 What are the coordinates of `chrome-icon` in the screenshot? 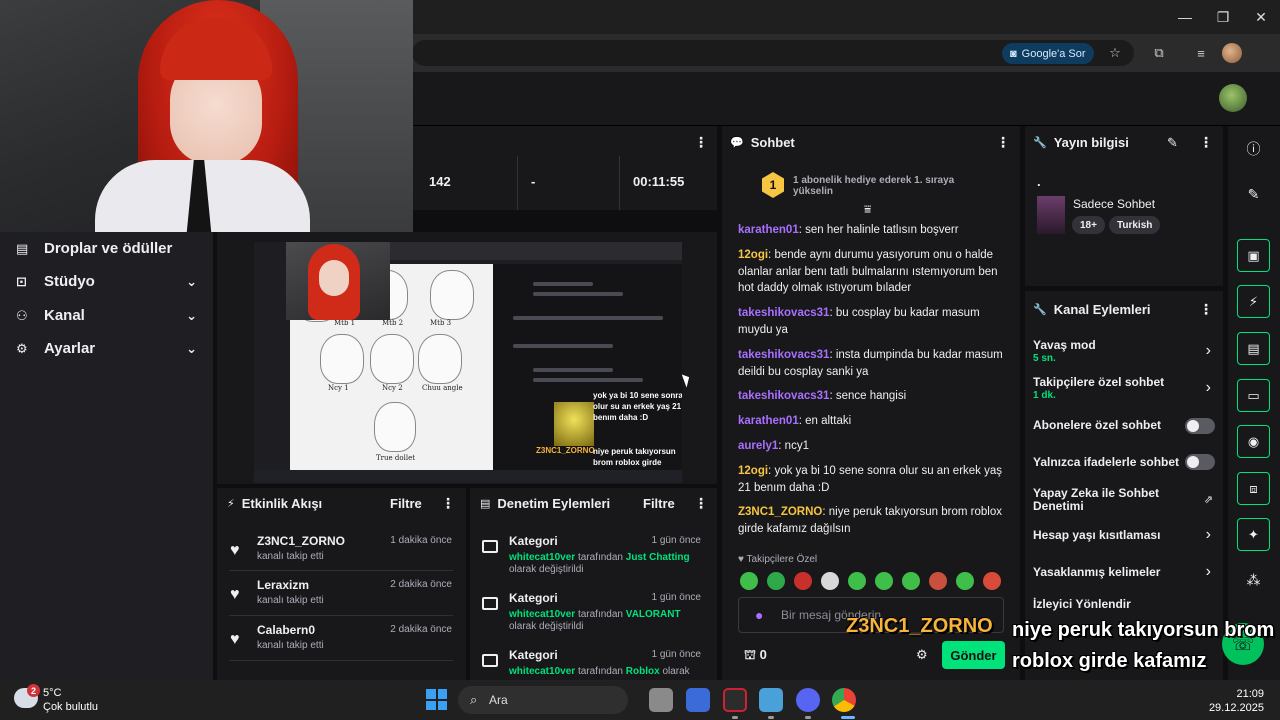 It's located at (844, 700).